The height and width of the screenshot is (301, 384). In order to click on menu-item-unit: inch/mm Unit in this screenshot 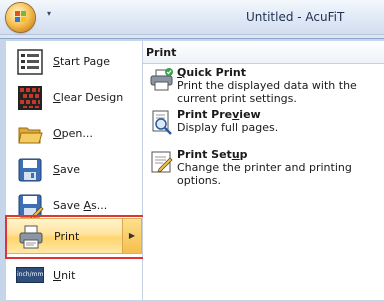, I will do `click(74, 276)`.